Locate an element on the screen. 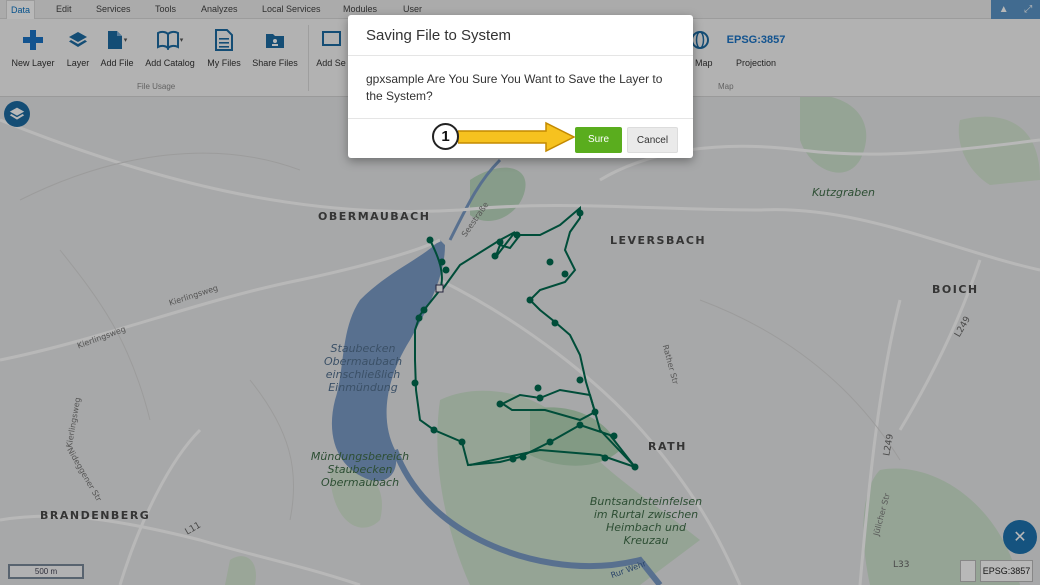 The image size is (1040, 585). sure-button: Sure is located at coordinates (598, 140).